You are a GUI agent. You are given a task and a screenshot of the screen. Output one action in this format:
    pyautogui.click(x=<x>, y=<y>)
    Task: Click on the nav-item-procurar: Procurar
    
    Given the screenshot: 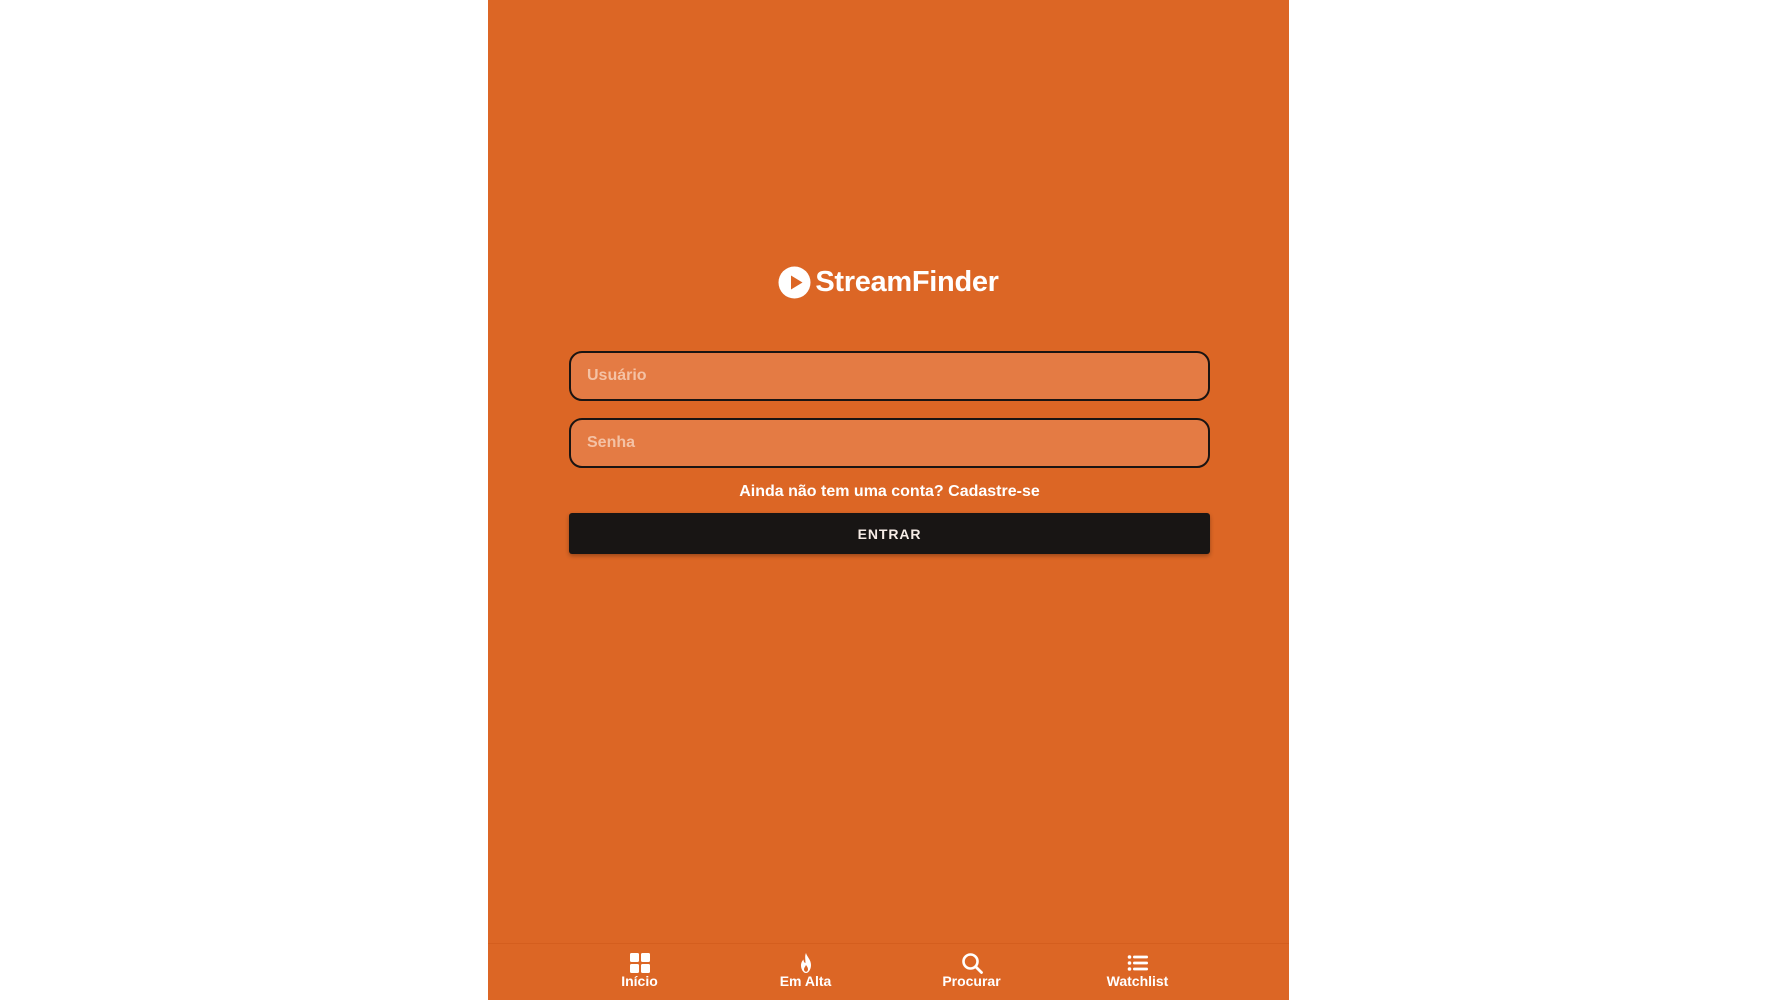 What is the action you would take?
    pyautogui.click(x=972, y=972)
    